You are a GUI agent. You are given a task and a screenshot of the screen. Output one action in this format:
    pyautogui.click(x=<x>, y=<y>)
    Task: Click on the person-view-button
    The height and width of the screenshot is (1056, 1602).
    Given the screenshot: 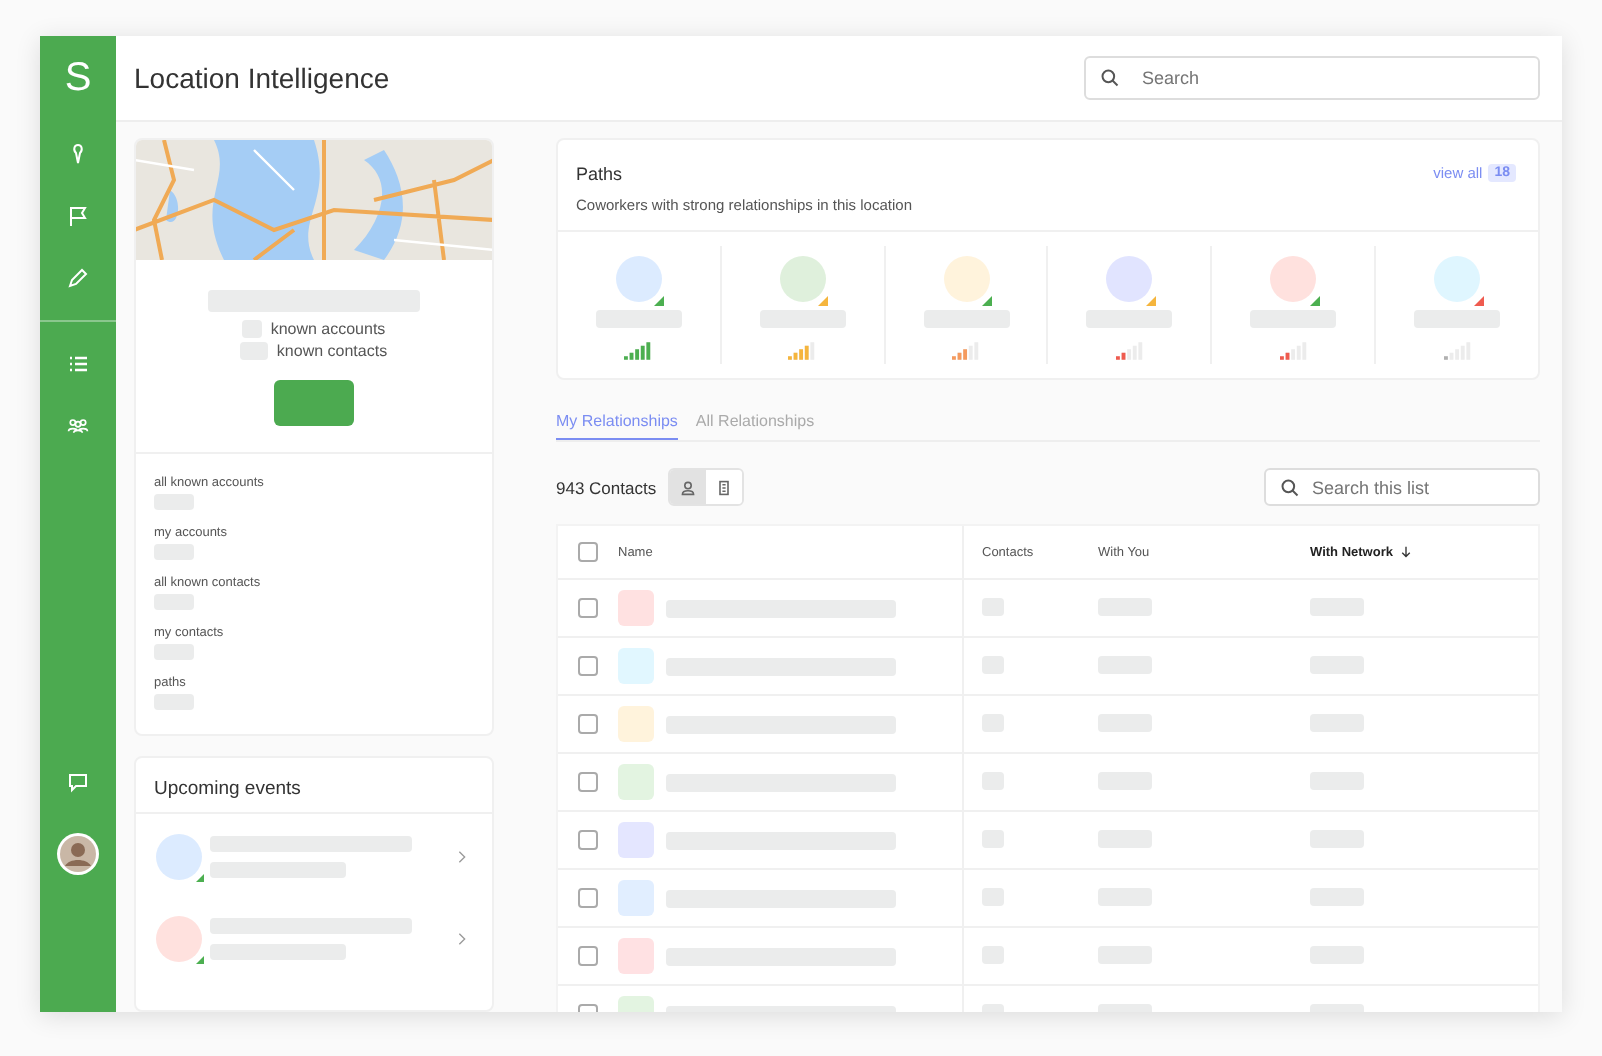 What is the action you would take?
    pyautogui.click(x=688, y=487)
    